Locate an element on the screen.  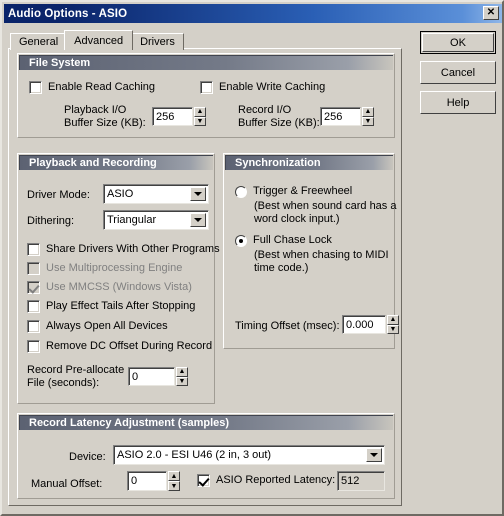
ok-button: OK is located at coordinates (458, 42).